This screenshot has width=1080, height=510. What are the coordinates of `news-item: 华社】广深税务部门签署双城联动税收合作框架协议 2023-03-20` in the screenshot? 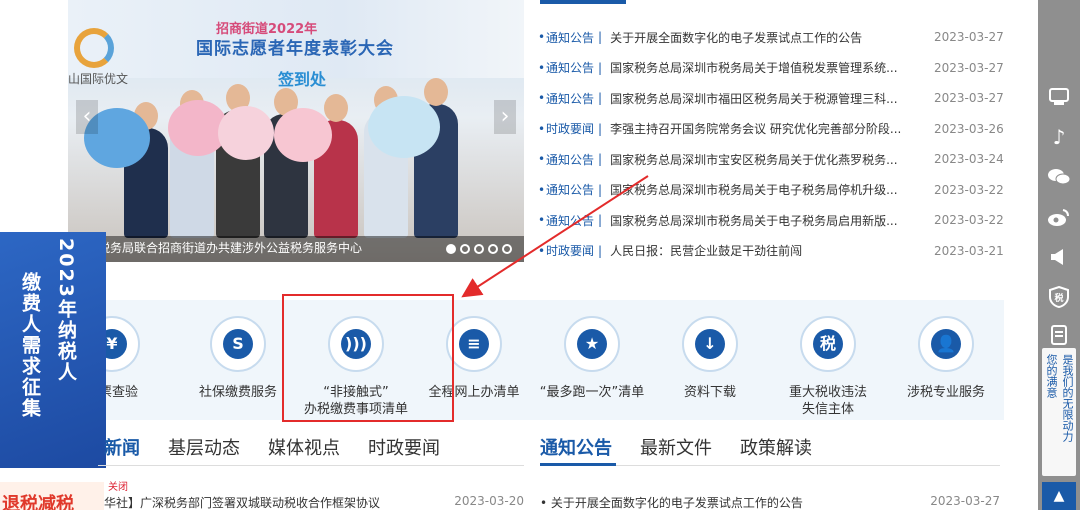 It's located at (314, 502).